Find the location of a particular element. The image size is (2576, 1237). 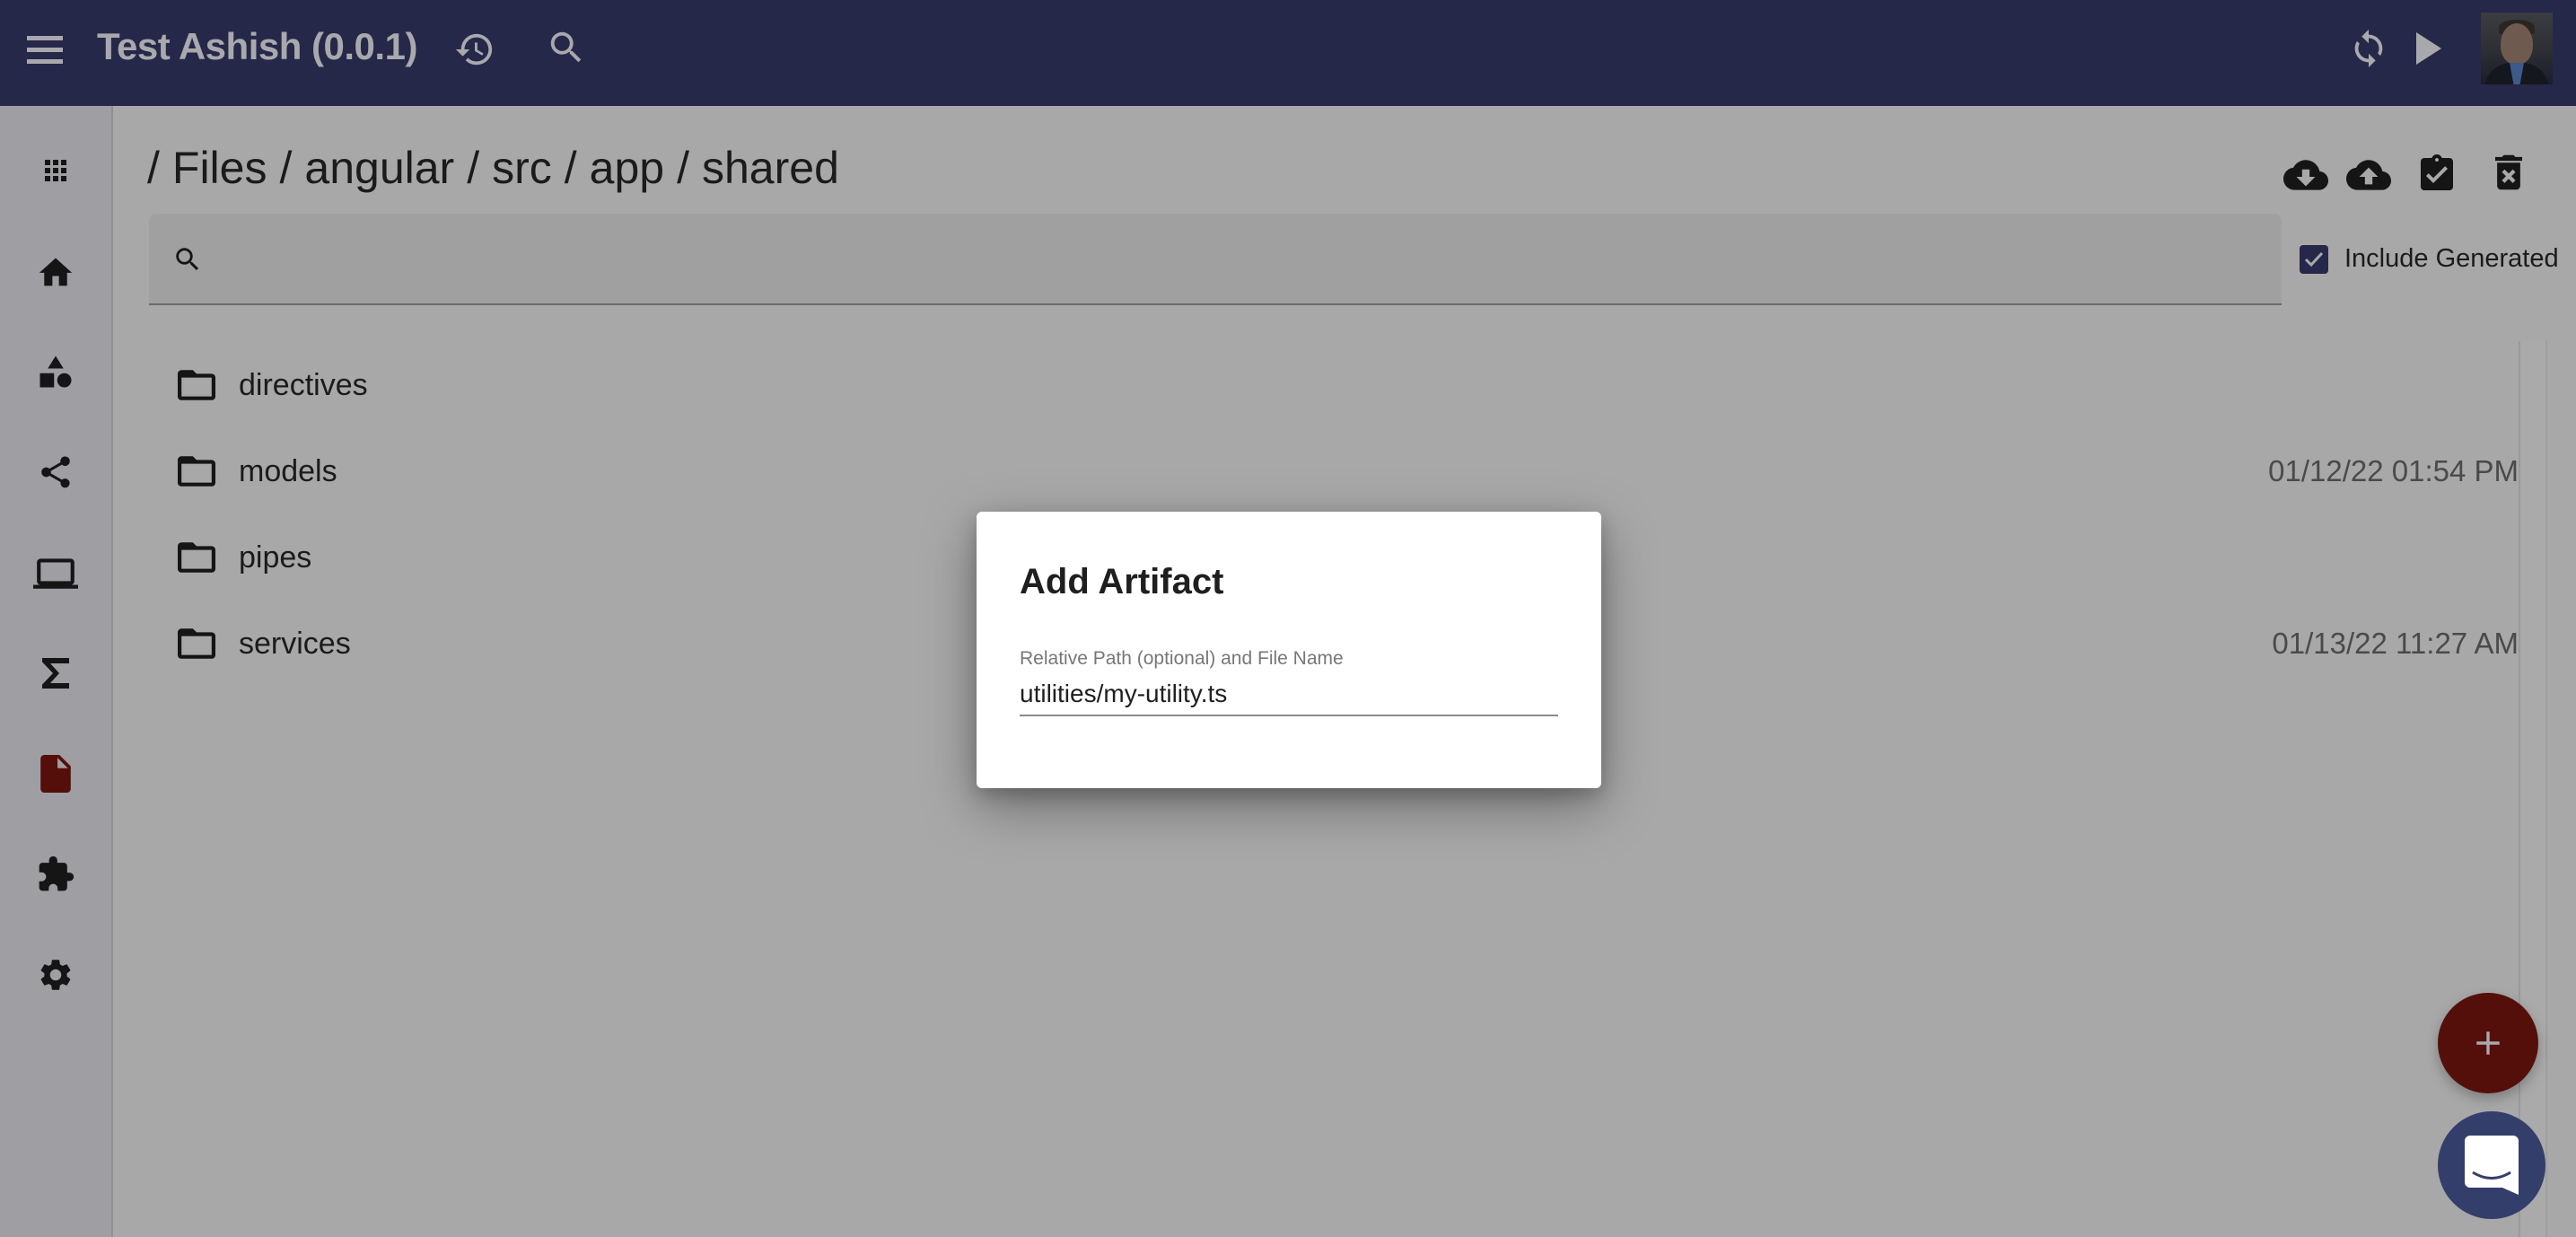

sidebar-item-apps is located at coordinates (55, 171).